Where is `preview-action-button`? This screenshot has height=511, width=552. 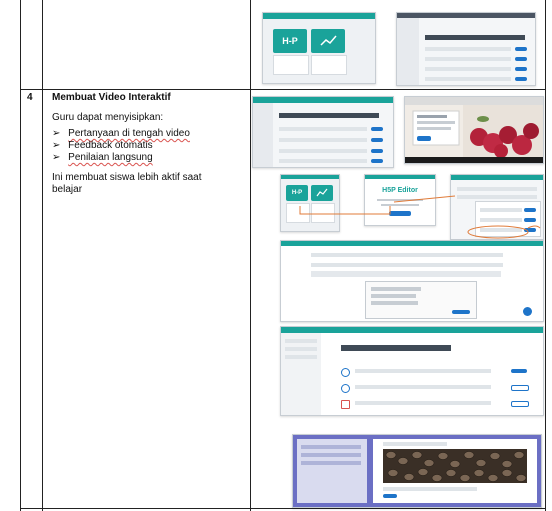 preview-action-button is located at coordinates (390, 496).